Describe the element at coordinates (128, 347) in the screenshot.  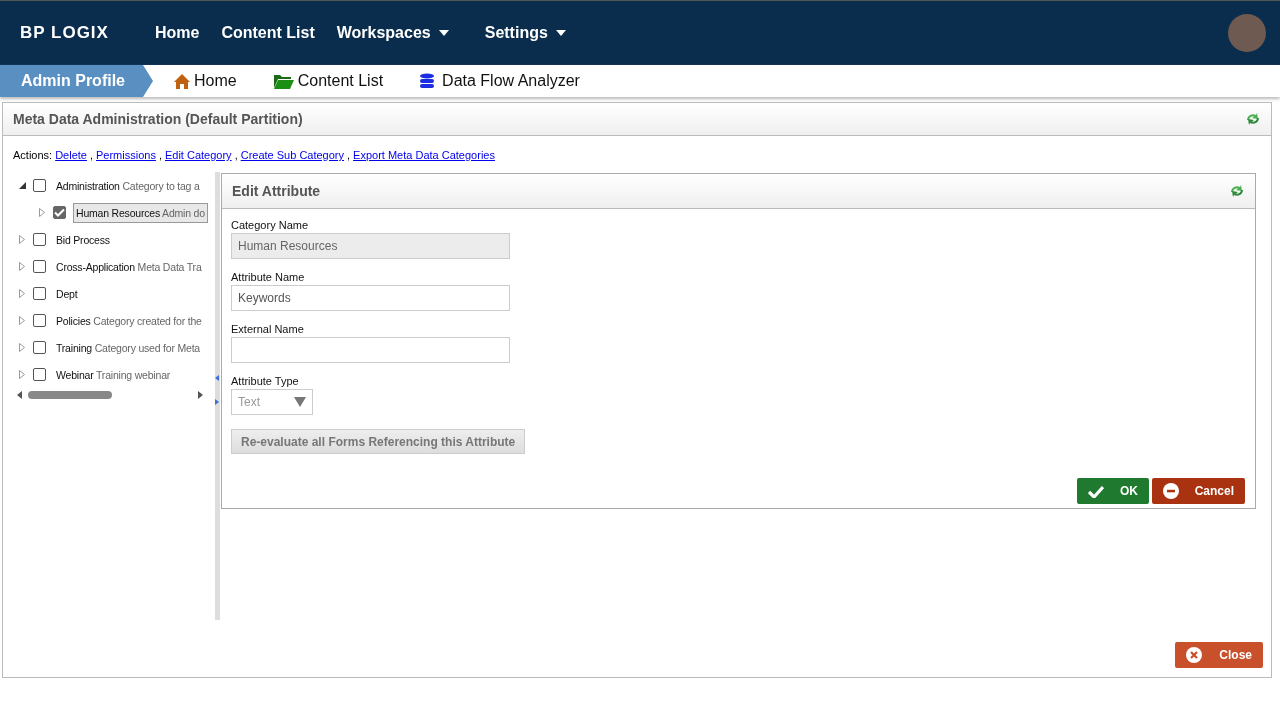
I see `tree-item: Training Category used for Meta` at that location.